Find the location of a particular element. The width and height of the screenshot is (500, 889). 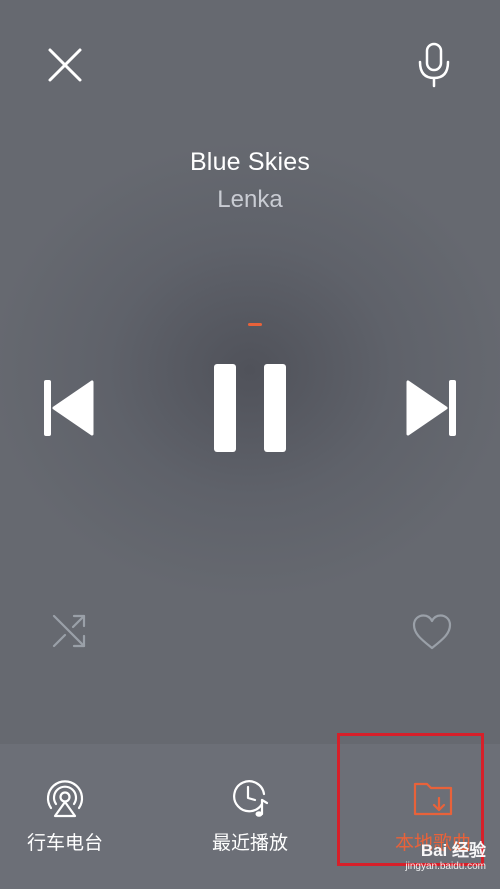

watermark-sub: jingyan.baidu.com is located at coordinates (445, 866).